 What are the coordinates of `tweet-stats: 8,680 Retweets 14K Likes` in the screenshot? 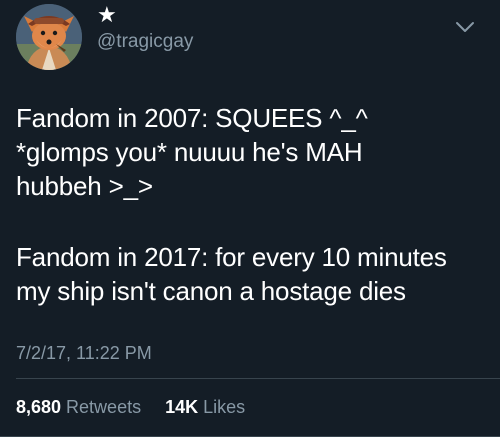 It's located at (130, 407).